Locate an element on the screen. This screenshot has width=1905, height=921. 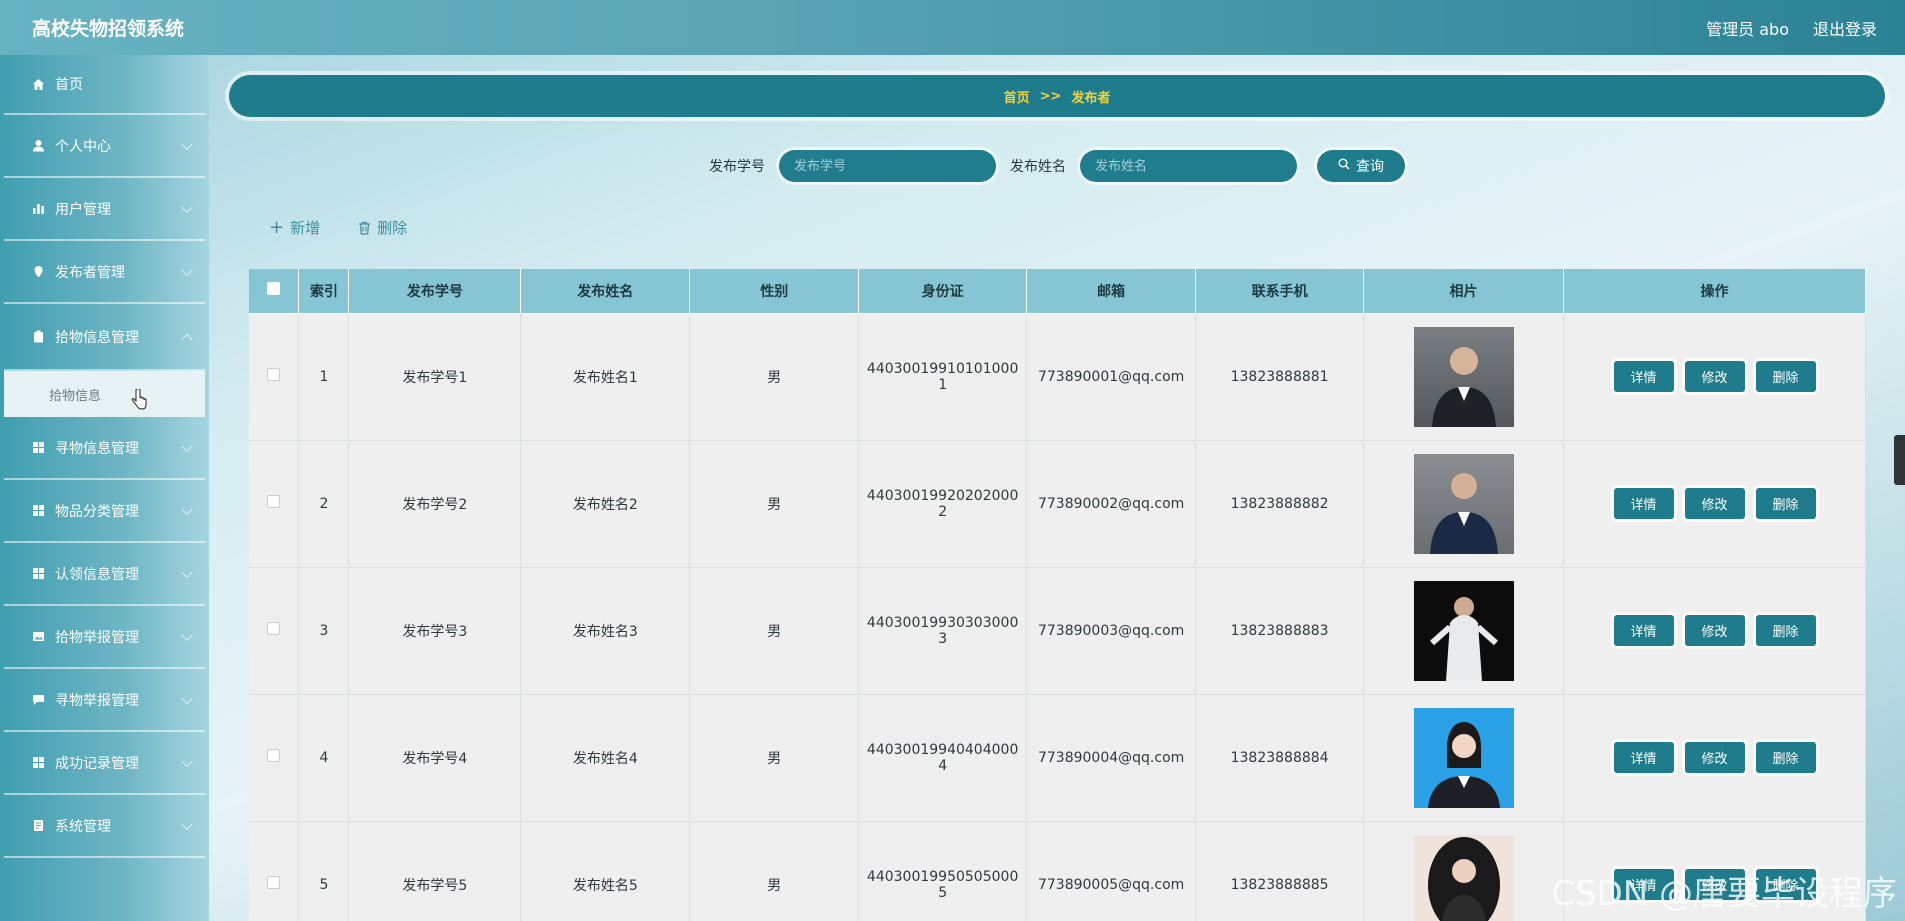
id-card-line2: 3 is located at coordinates (943, 638).